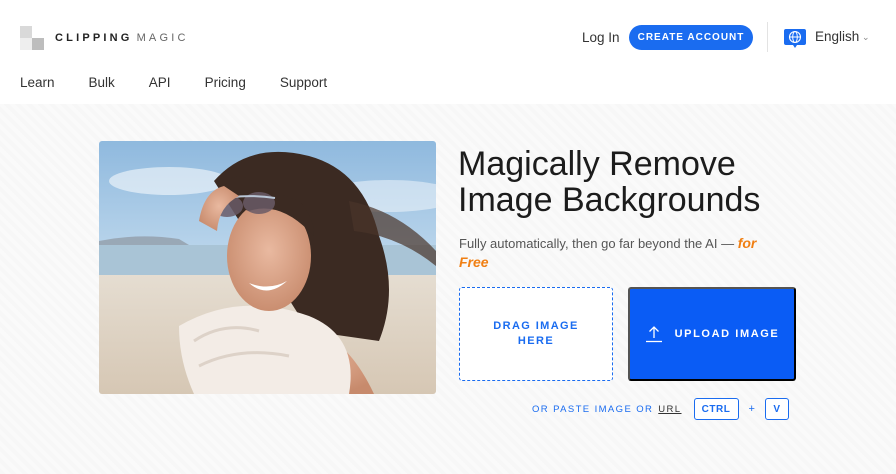 The width and height of the screenshot is (896, 474). I want to click on header-divider, so click(767, 37).